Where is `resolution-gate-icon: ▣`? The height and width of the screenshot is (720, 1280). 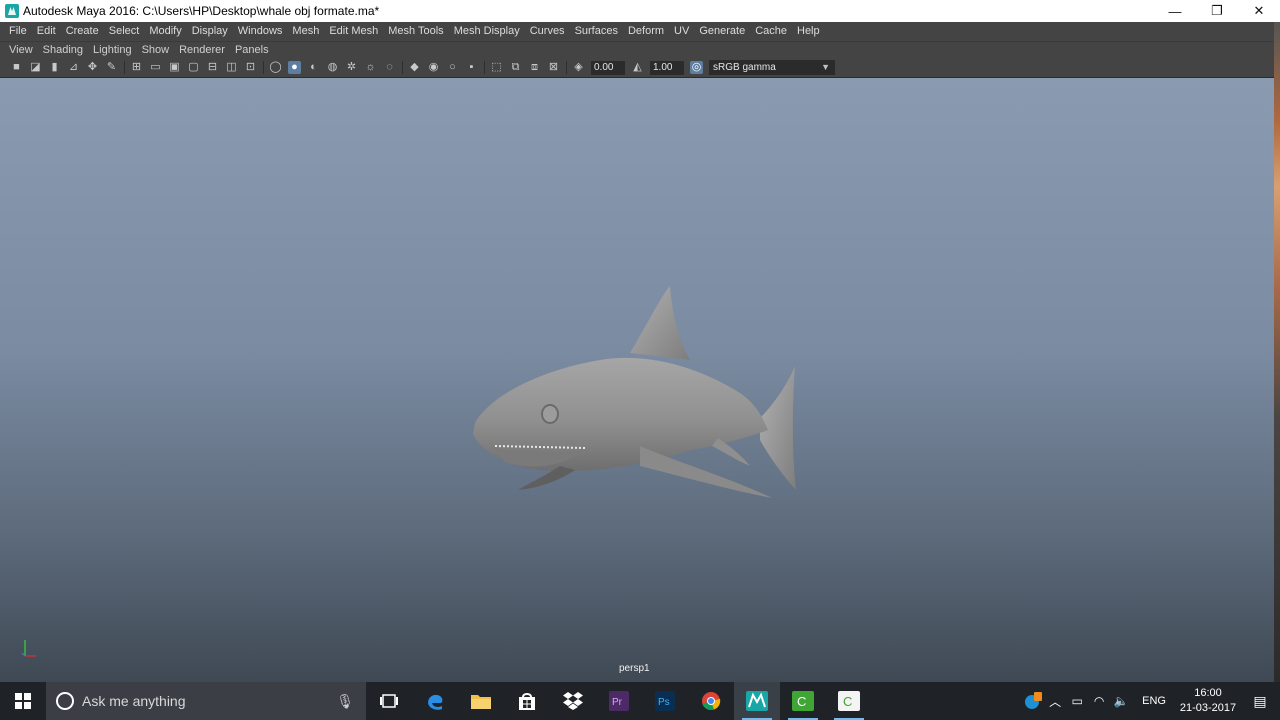 resolution-gate-icon: ▣ is located at coordinates (174, 67).